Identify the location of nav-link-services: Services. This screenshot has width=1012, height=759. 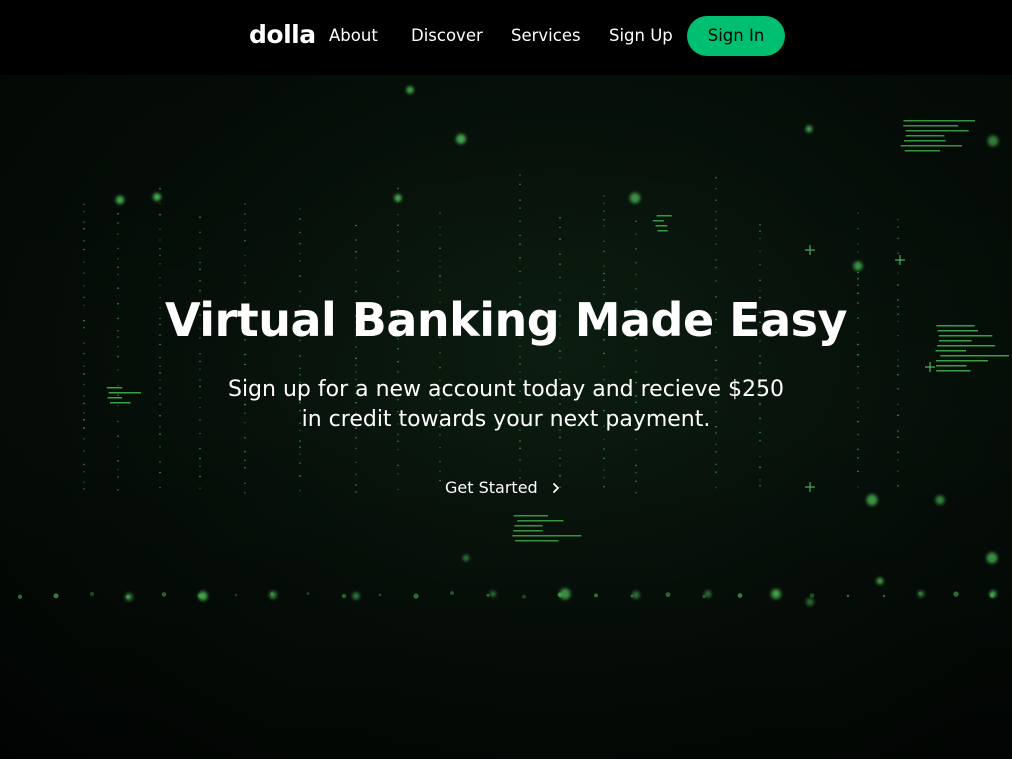
(546, 35).